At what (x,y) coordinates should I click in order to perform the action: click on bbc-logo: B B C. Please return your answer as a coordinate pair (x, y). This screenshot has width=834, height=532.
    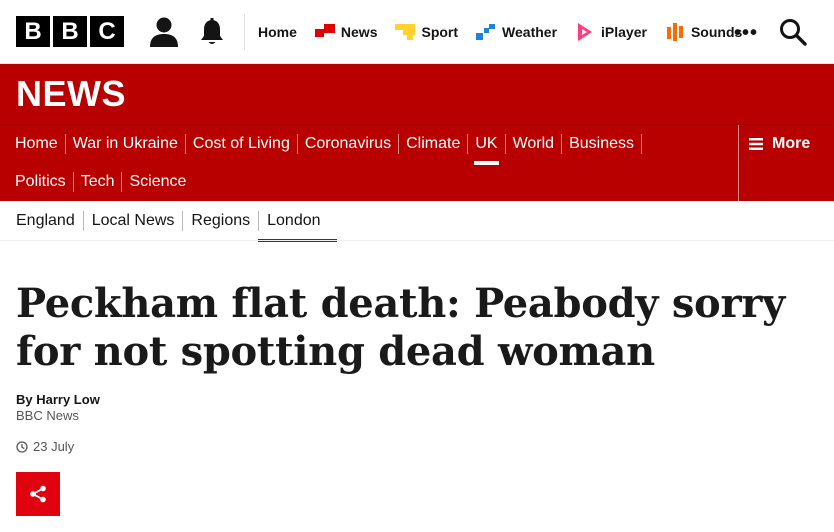
    Looking at the image, I should click on (70, 31).